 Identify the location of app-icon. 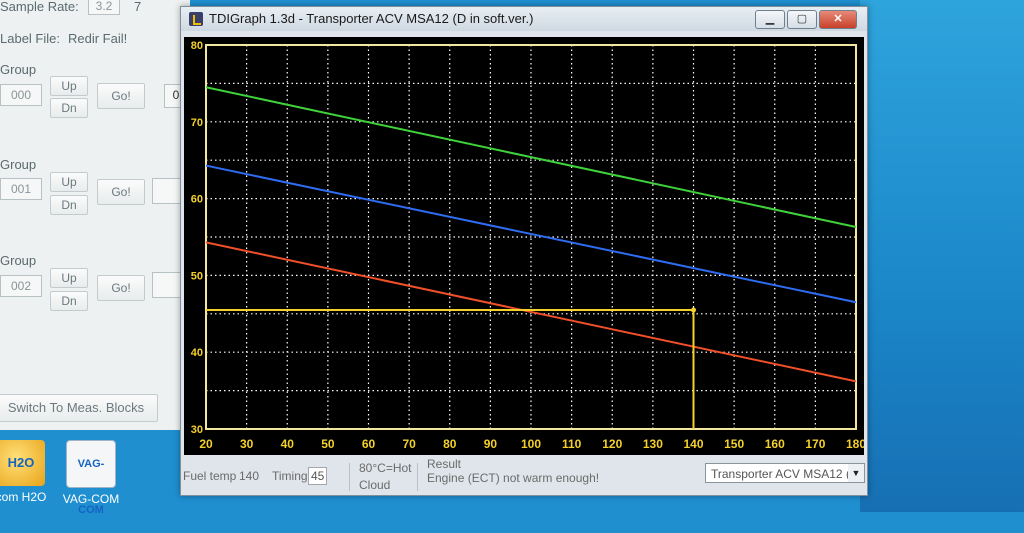
(196, 19).